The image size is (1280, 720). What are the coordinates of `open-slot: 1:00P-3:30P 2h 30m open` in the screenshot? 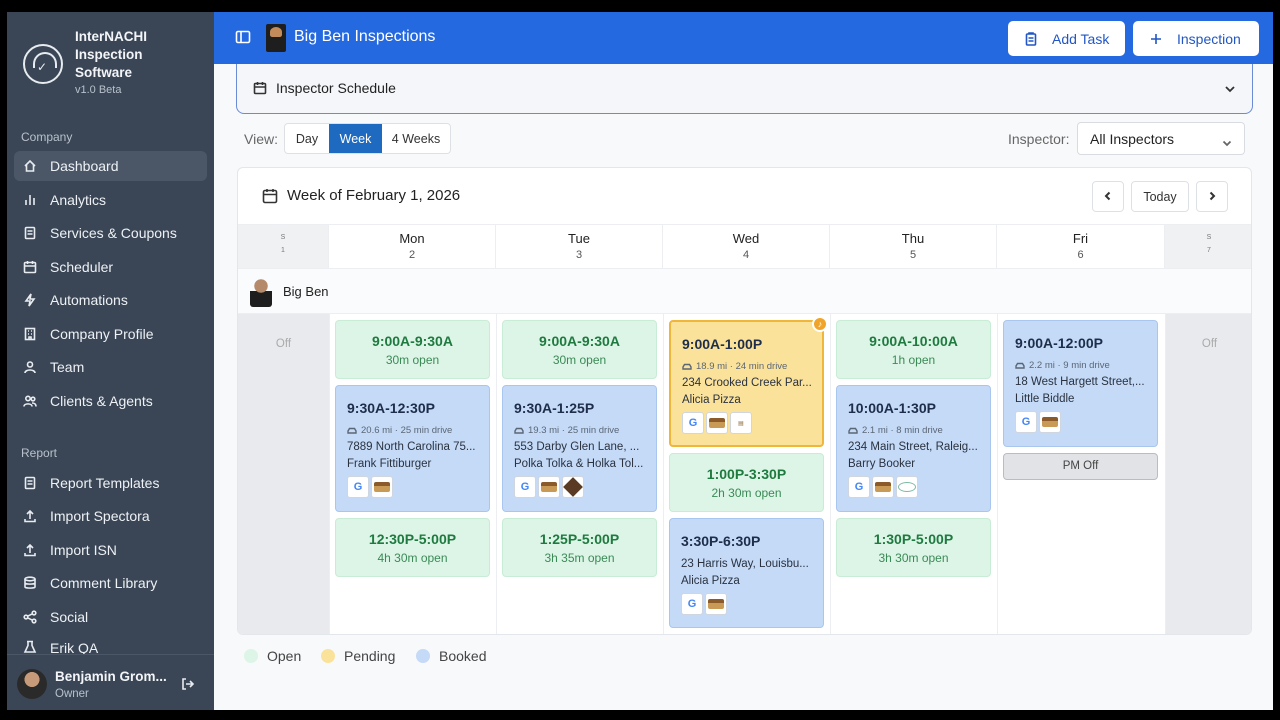 It's located at (746, 482).